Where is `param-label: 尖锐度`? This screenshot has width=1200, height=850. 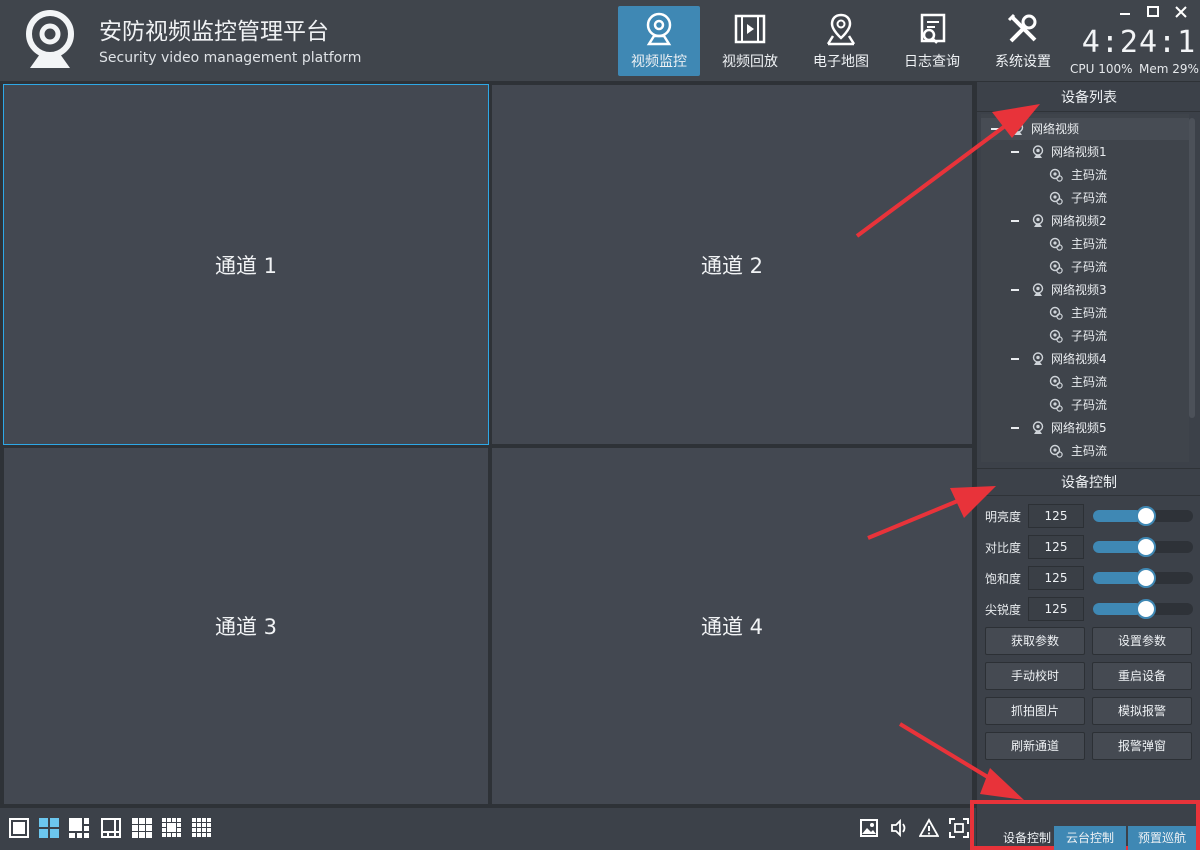 param-label: 尖锐度 is located at coordinates (1003, 610).